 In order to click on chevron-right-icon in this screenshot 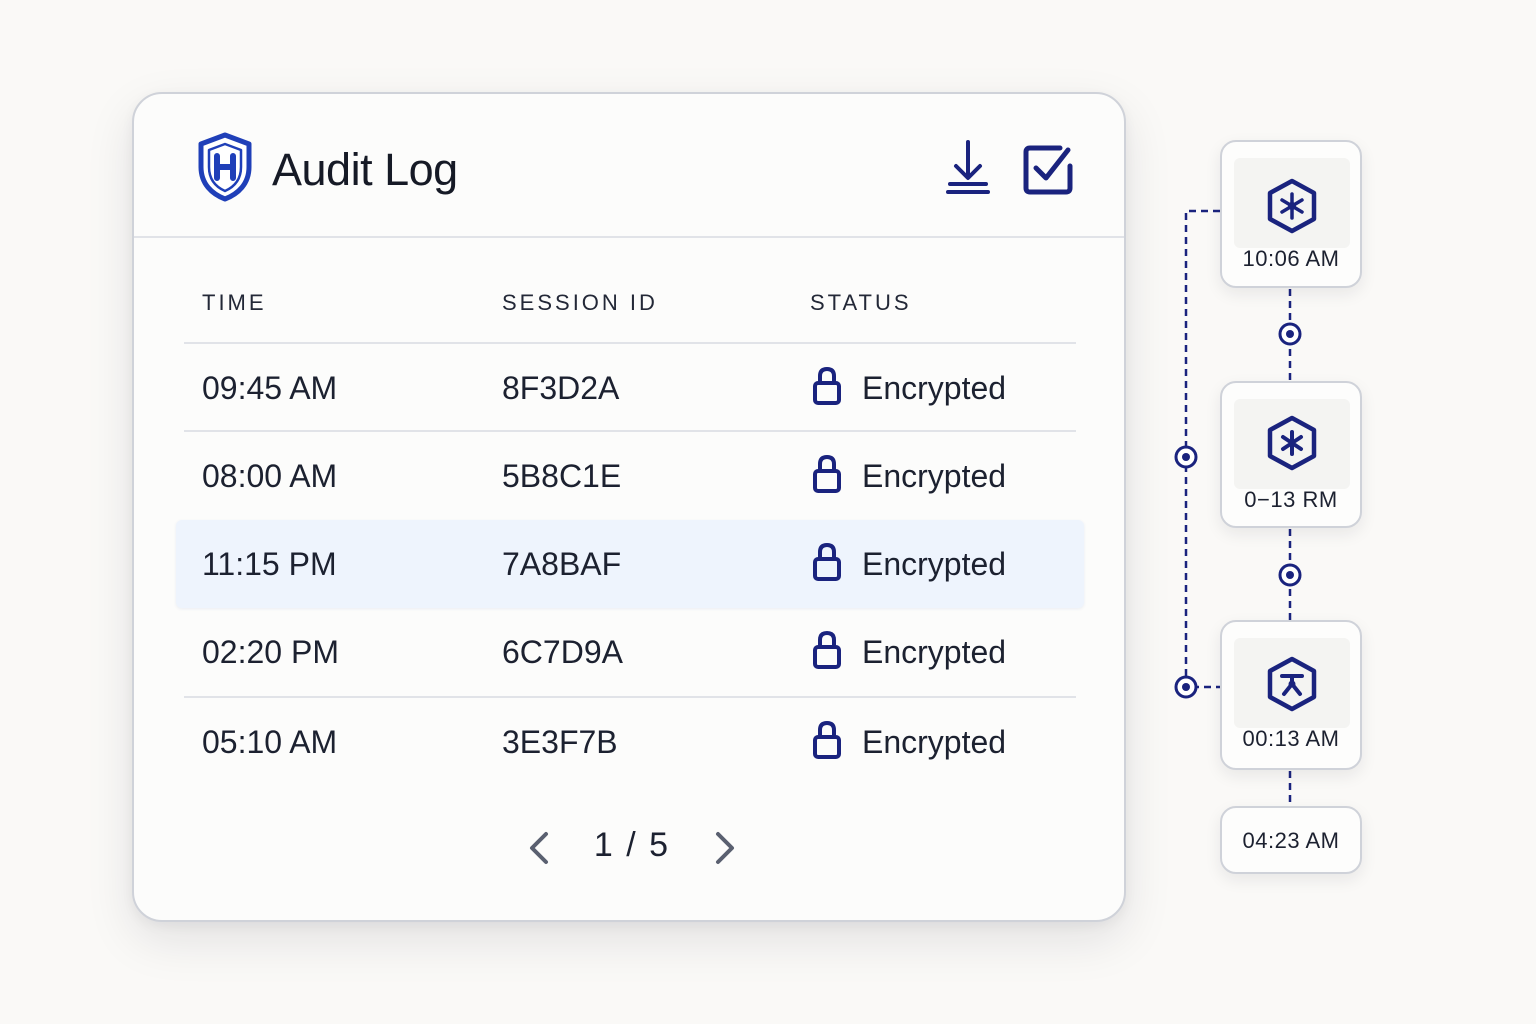, I will do `click(725, 848)`.